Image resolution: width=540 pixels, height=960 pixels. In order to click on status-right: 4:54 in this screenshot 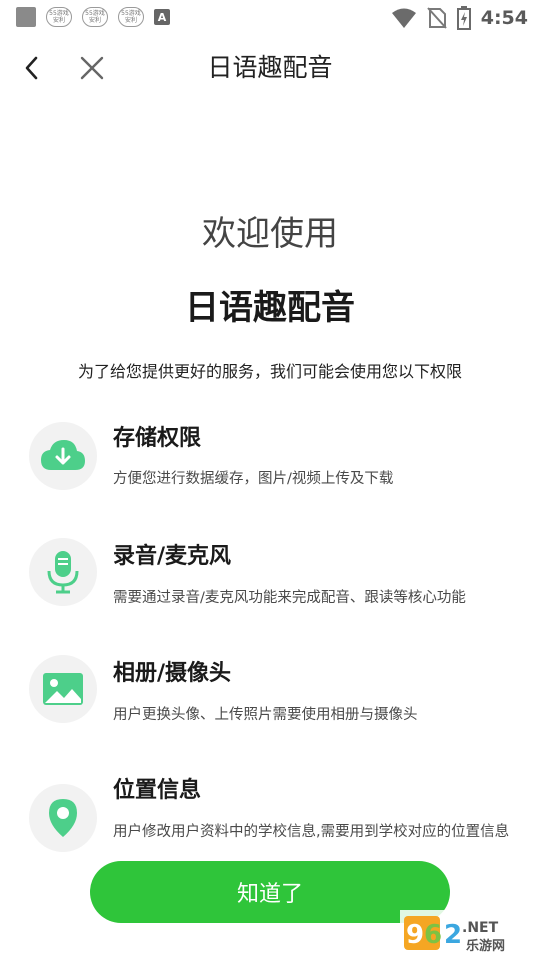, I will do `click(459, 18)`.